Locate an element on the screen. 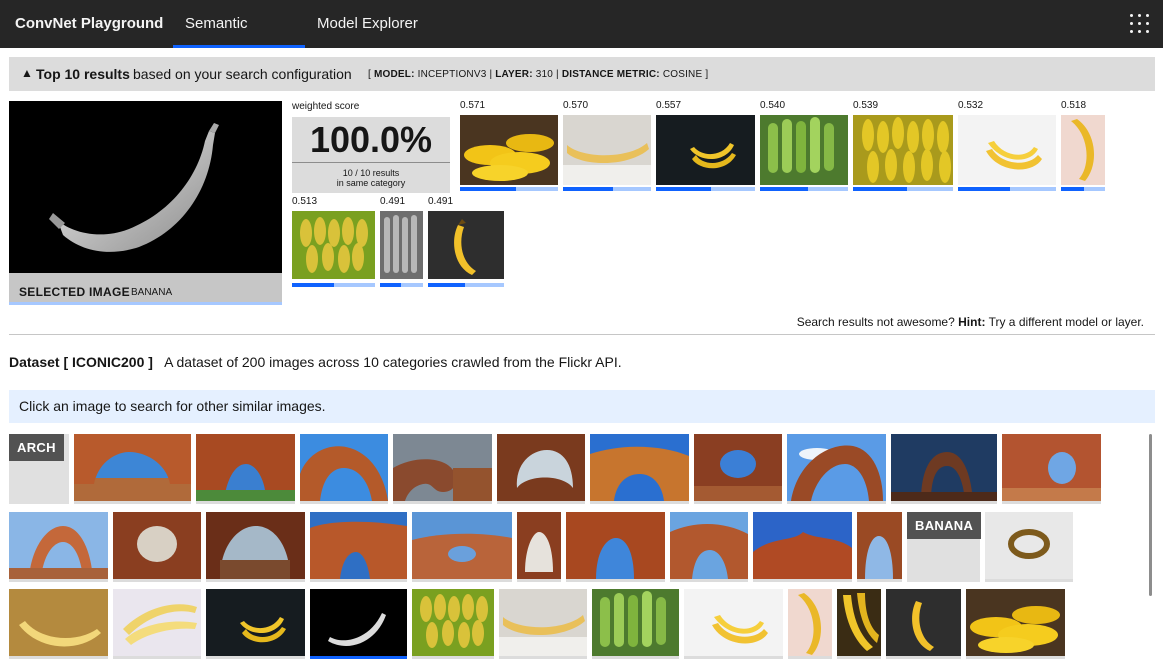  result-item: 0.571 is located at coordinates (509, 146).